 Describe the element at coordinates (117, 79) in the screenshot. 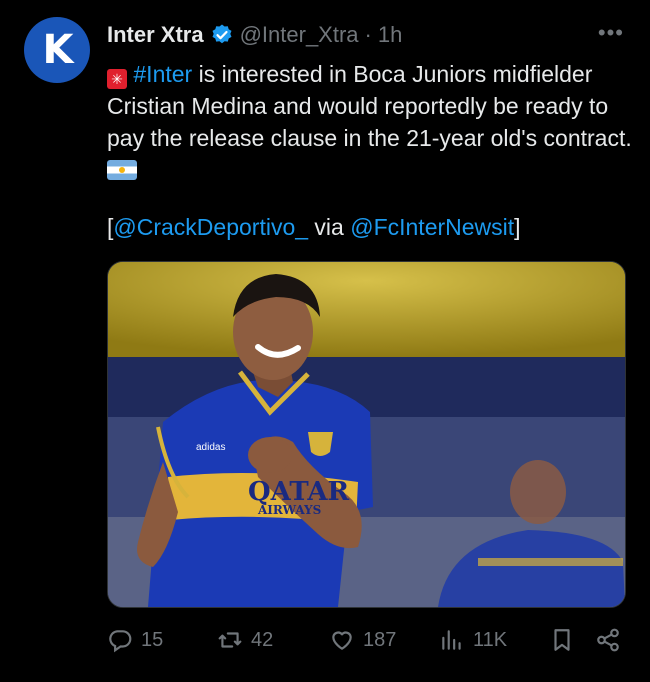

I see `siren-emoji-icon: ✳` at that location.